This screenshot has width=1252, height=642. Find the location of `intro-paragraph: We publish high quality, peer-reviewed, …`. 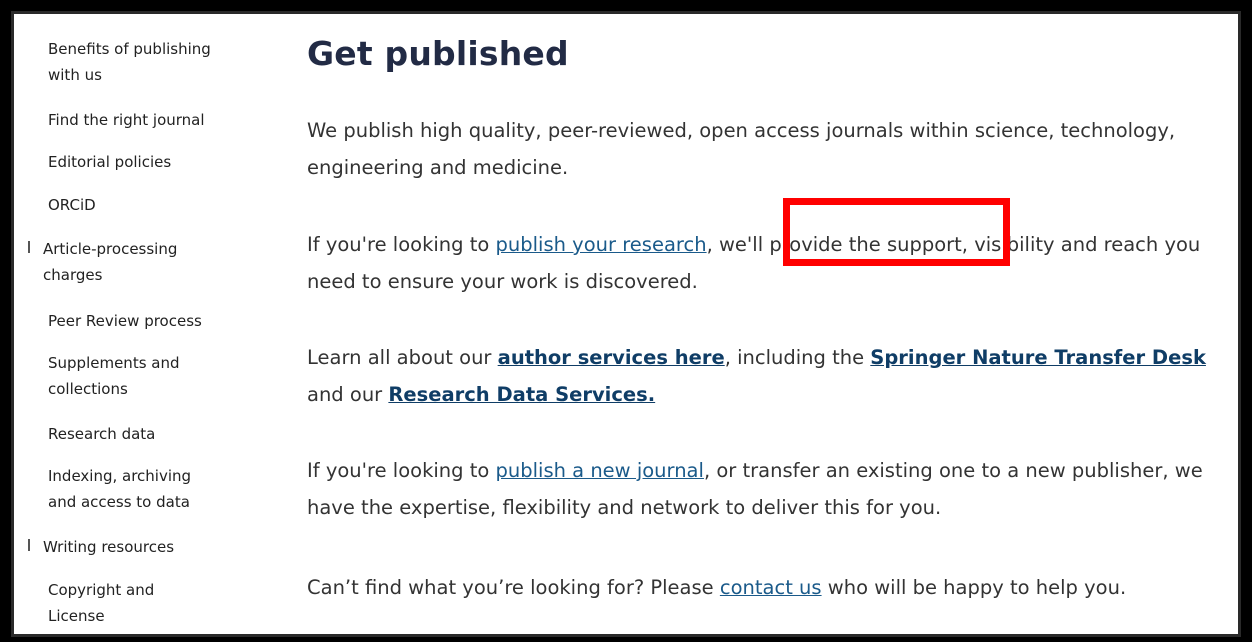

intro-paragraph: We publish high quality, peer-reviewed, … is located at coordinates (741, 149).